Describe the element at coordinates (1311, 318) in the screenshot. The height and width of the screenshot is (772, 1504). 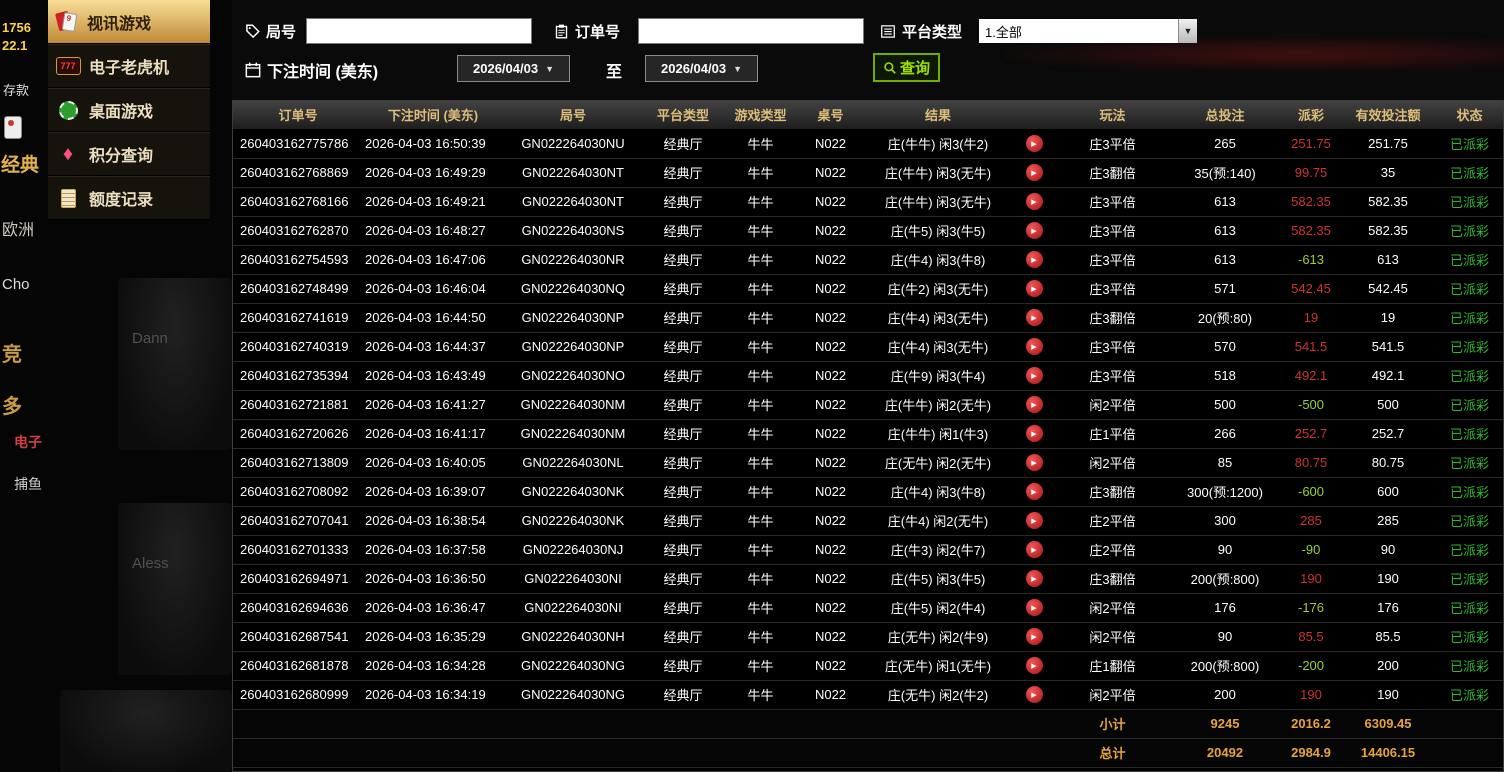
I see `cell-payout: 19` at that location.